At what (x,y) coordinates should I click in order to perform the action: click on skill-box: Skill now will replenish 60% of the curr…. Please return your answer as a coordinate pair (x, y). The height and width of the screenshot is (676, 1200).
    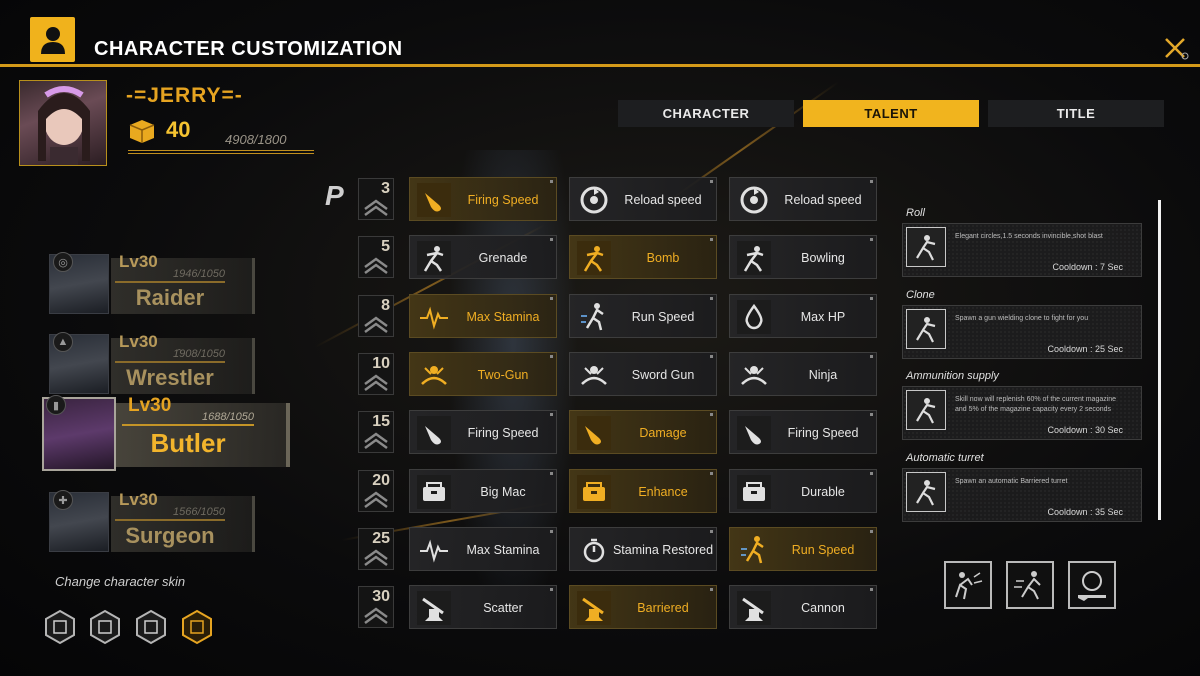
    Looking at the image, I should click on (1022, 413).